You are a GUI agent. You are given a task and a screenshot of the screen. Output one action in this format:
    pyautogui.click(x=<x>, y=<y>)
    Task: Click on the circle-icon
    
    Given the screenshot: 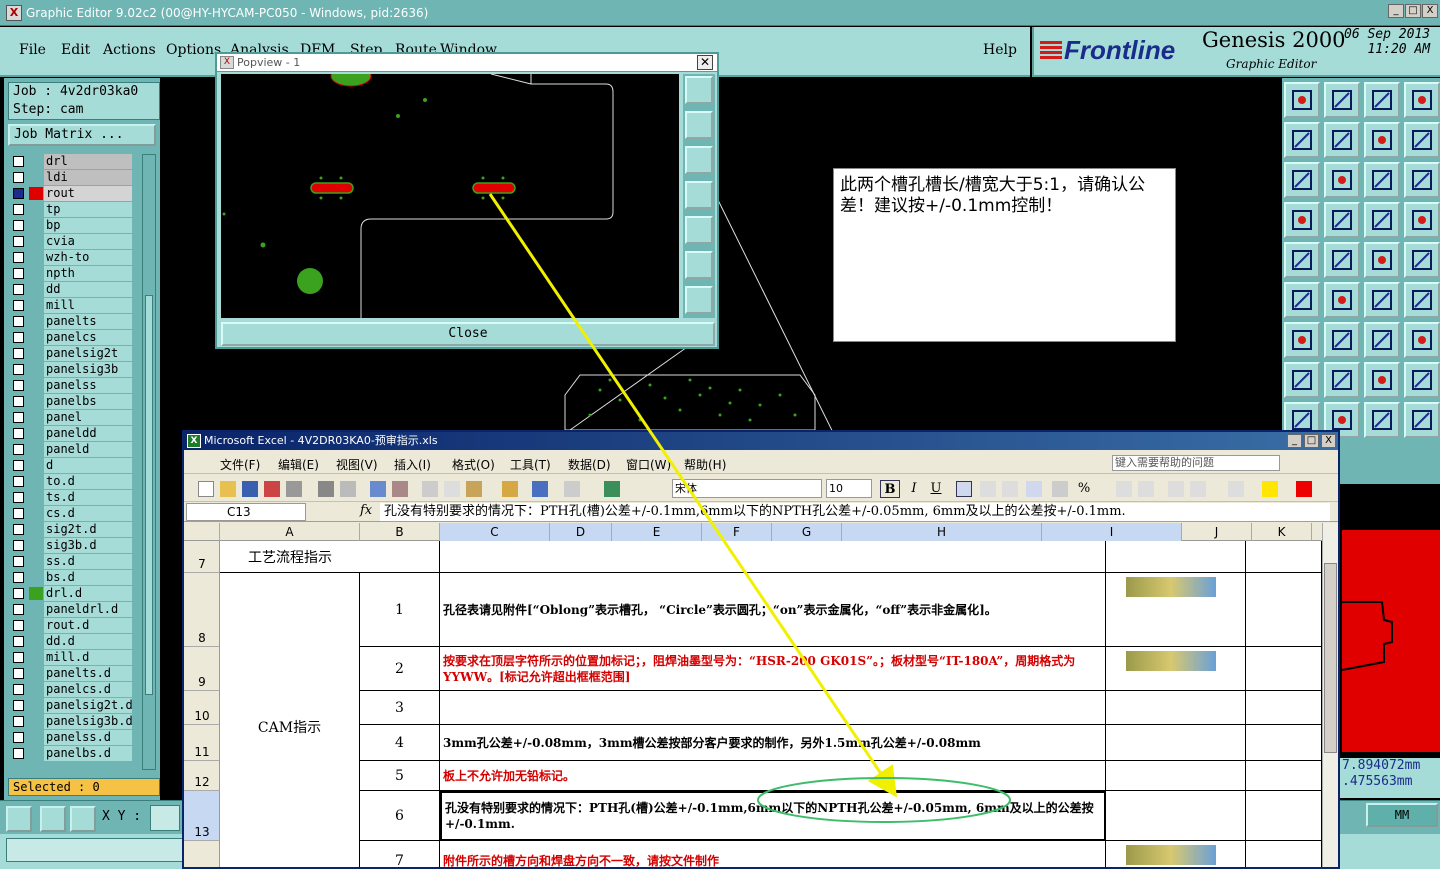 What is the action you would take?
    pyautogui.click(x=1422, y=260)
    